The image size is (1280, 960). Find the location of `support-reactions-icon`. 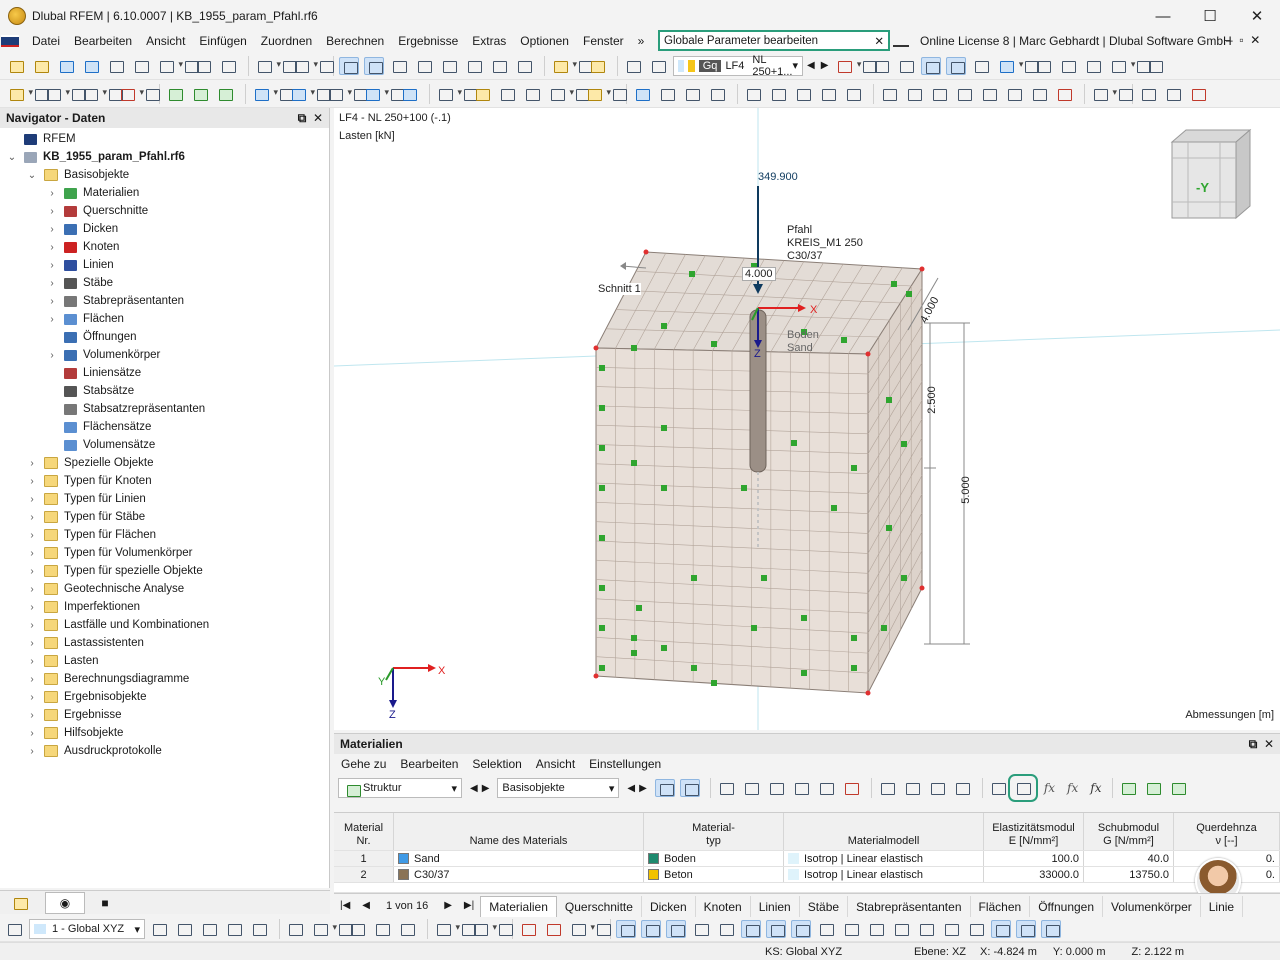

support-reactions-icon is located at coordinates (1093, 66).